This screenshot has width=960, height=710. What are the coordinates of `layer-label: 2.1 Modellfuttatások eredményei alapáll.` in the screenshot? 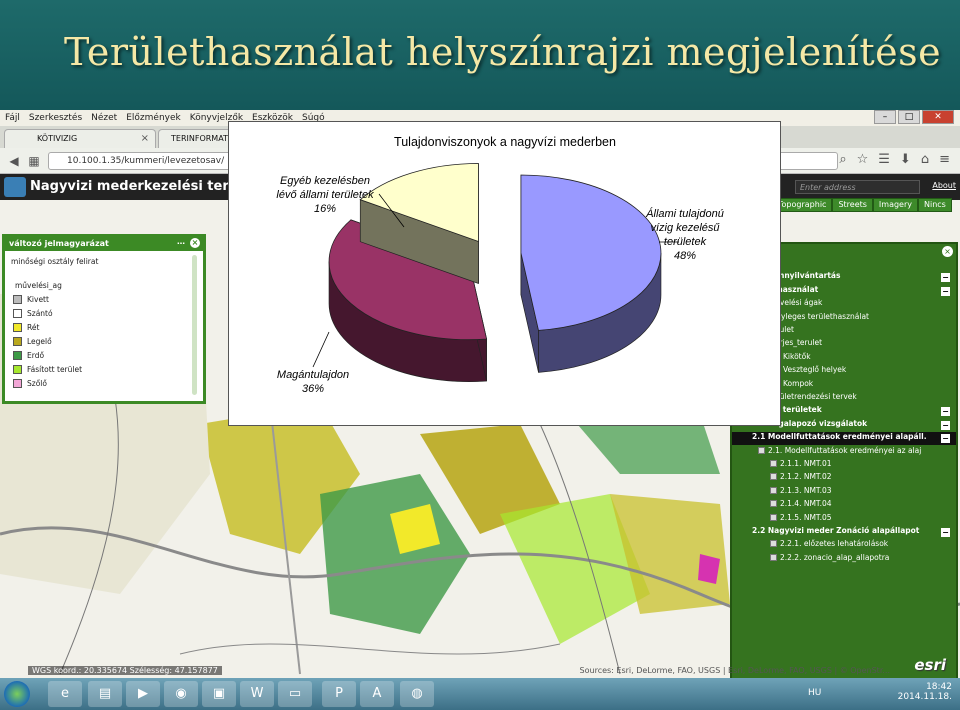 It's located at (839, 437).